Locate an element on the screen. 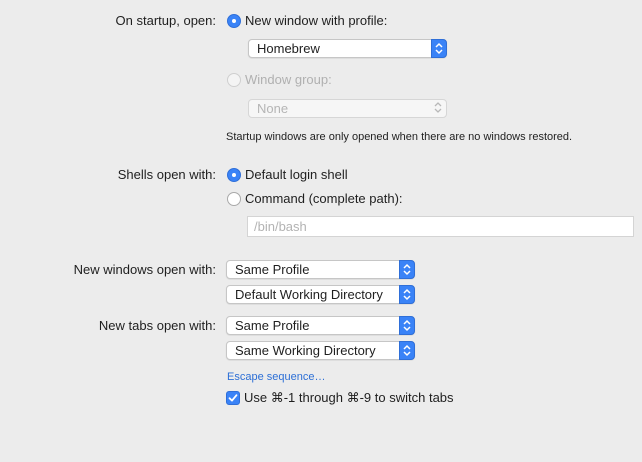 This screenshot has width=642, height=462. radio-window-group is located at coordinates (234, 80).